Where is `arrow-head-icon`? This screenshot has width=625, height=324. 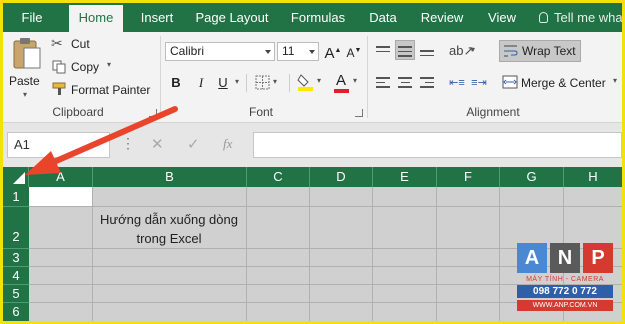 arrow-head-icon is located at coordinates (43, 163).